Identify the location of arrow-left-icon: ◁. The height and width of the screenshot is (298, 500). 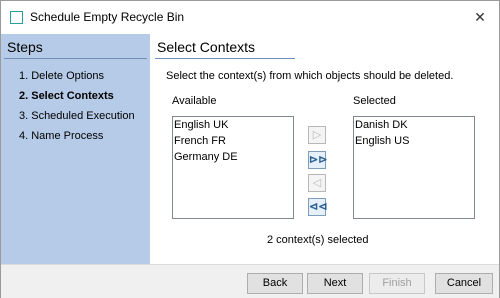
(317, 183).